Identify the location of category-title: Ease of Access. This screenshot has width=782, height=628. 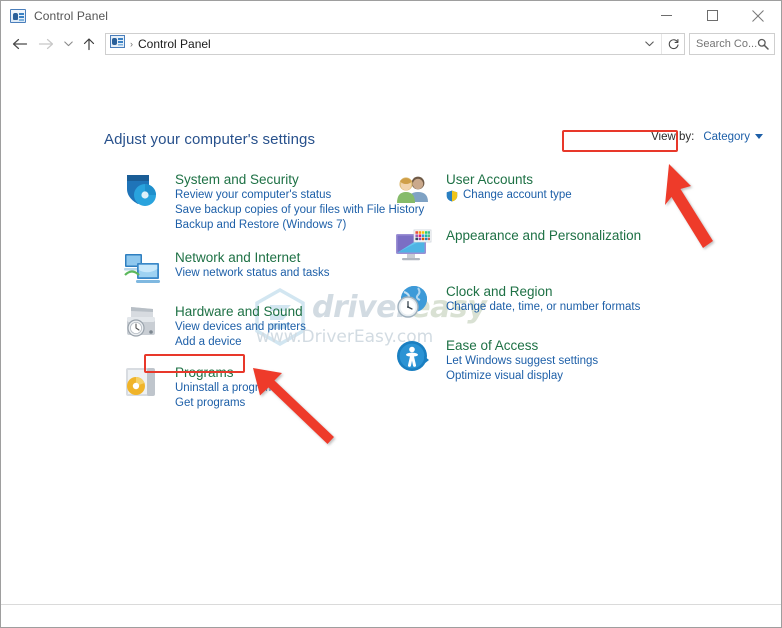
(560, 345).